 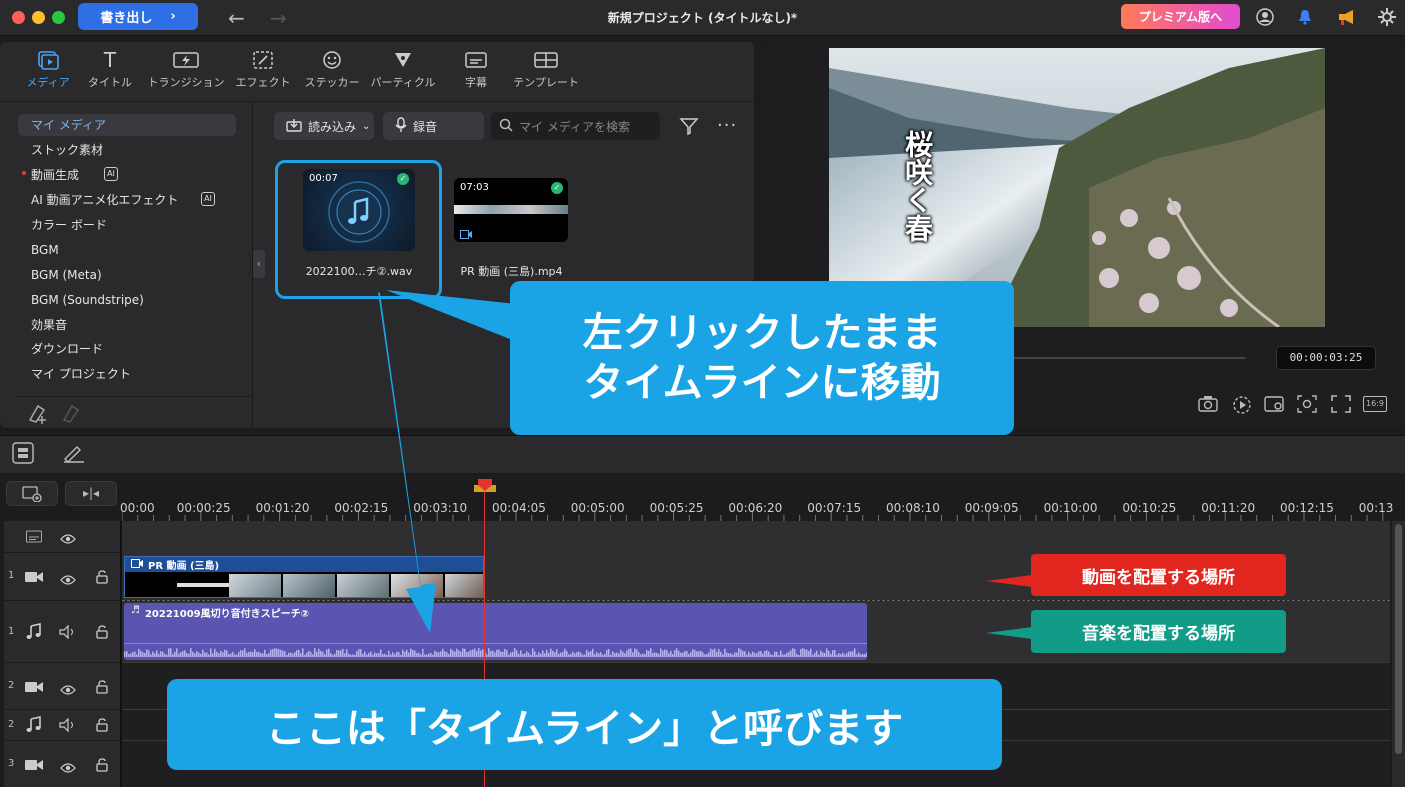 What do you see at coordinates (127, 300) in the screenshot?
I see `sidebar-item-bgm-soundstripe: BGM (Soundstripe)` at bounding box center [127, 300].